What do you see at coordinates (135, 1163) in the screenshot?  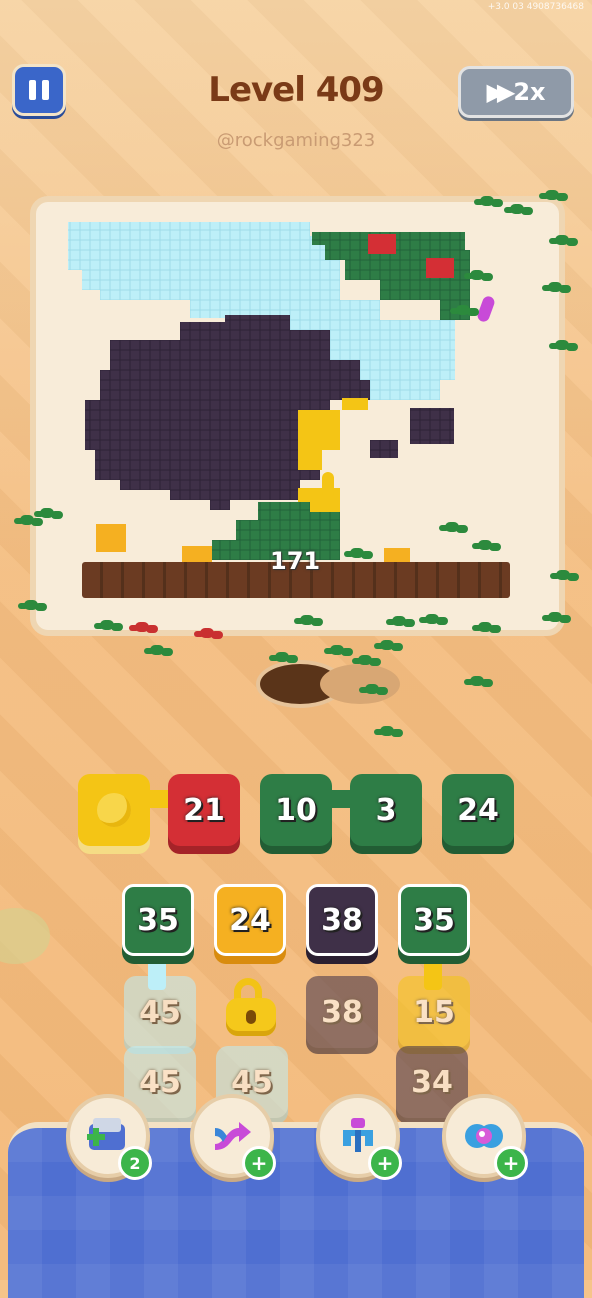 I see `booster-count: 2` at bounding box center [135, 1163].